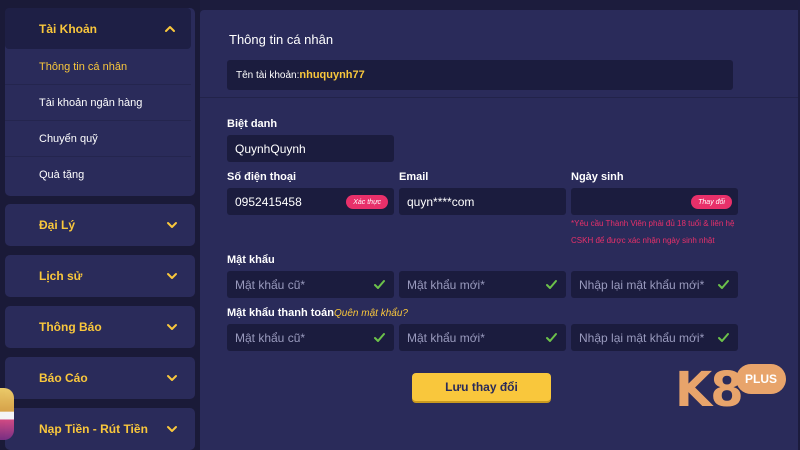 This screenshot has height=450, width=800. Describe the element at coordinates (482, 201) in the screenshot. I see `email-field: quyn****com` at that location.